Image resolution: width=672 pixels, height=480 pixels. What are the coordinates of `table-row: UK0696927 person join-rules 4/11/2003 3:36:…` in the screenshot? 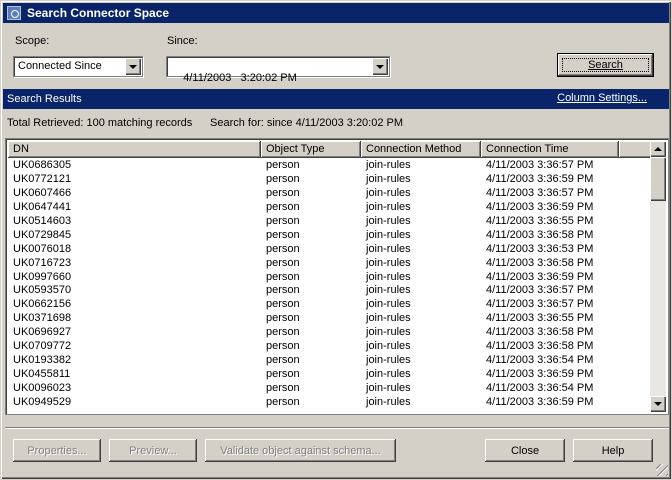 It's located at (330, 332).